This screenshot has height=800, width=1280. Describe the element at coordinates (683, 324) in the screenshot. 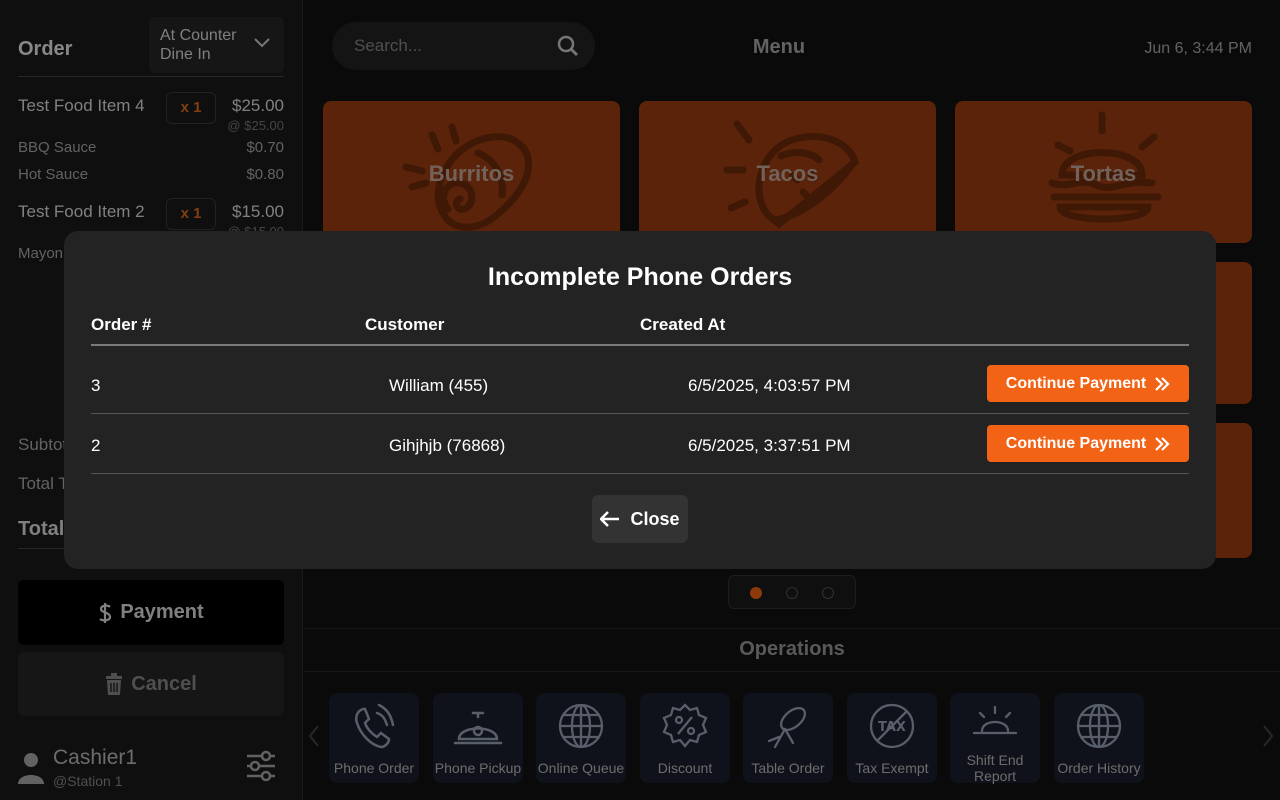

I see `column-header-created: Created At` at that location.